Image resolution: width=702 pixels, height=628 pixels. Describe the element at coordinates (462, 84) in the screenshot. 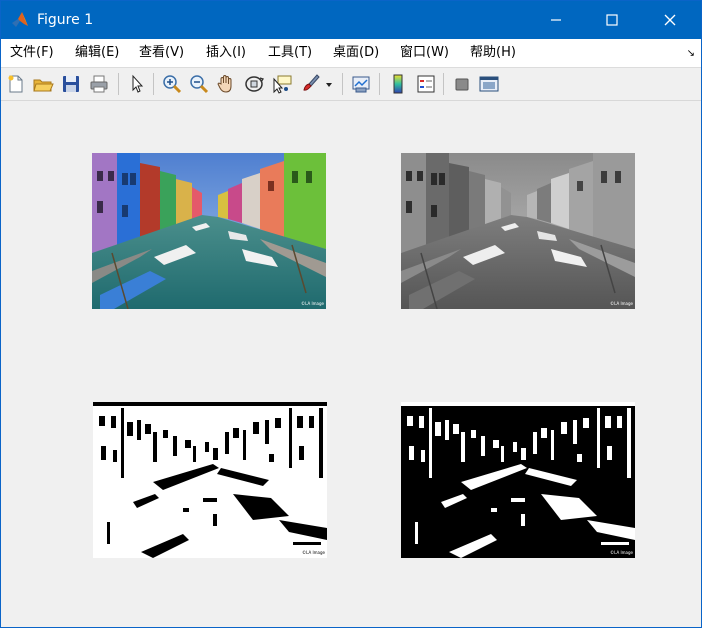

I see `hide-plot-tools-icon` at that location.